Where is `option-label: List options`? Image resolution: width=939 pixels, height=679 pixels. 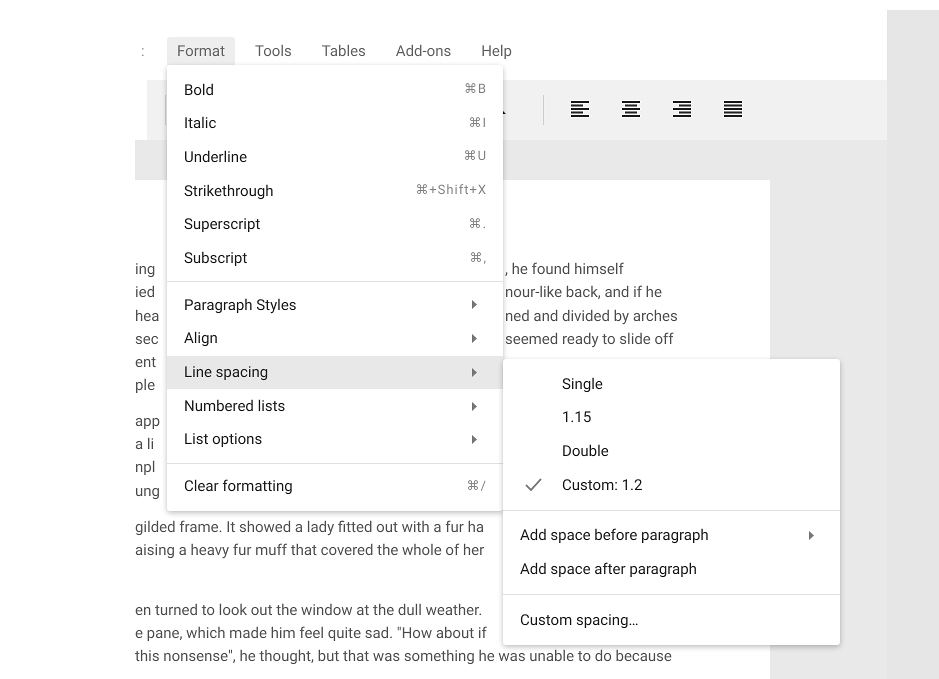
option-label: List options is located at coordinates (223, 439).